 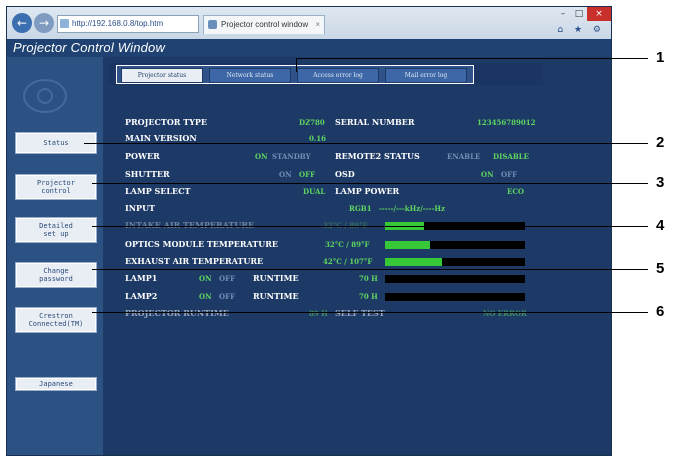 What do you see at coordinates (201, 244) in the screenshot?
I see `optics-module-temp-label: OPTICS MODULE TEMPERATURE` at bounding box center [201, 244].